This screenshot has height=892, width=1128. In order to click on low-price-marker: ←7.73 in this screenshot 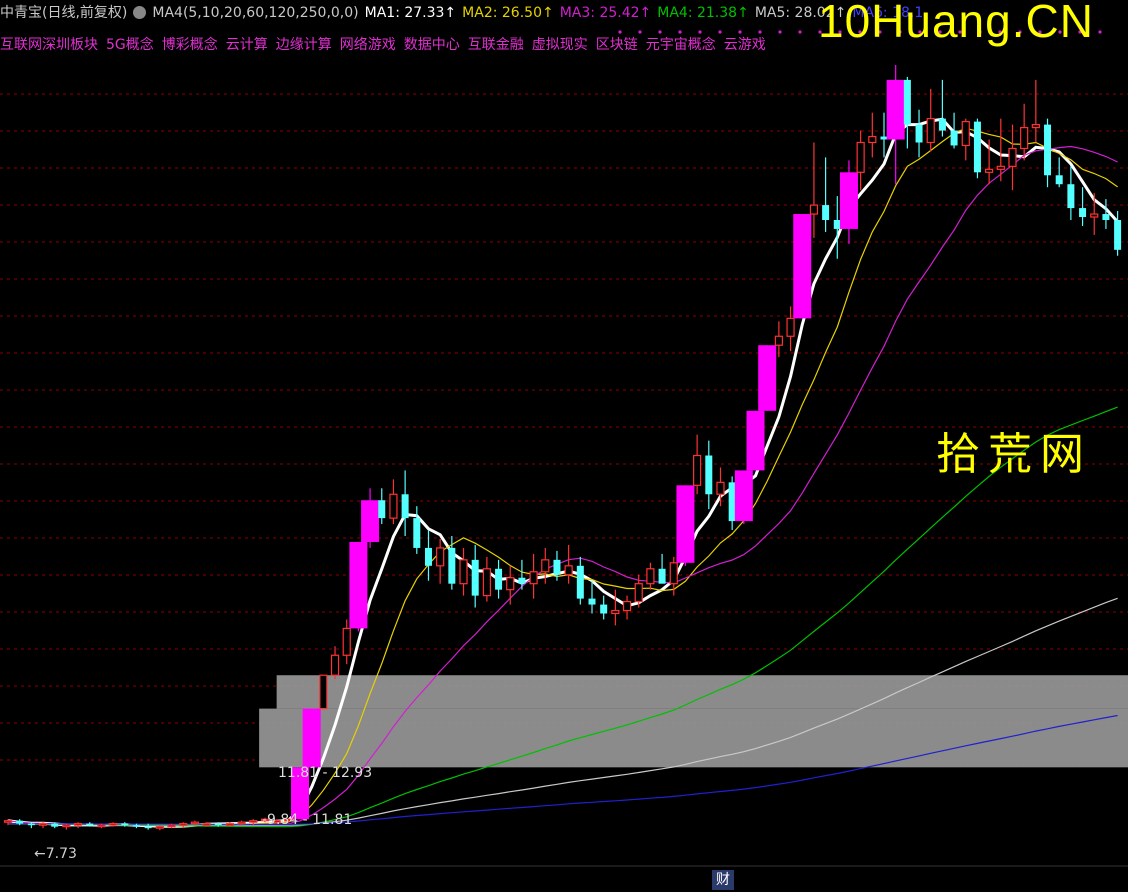, I will do `click(55, 854)`.